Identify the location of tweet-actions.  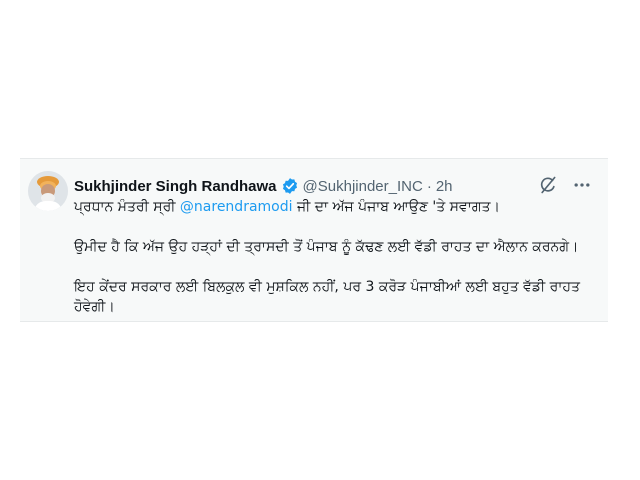
(565, 185).